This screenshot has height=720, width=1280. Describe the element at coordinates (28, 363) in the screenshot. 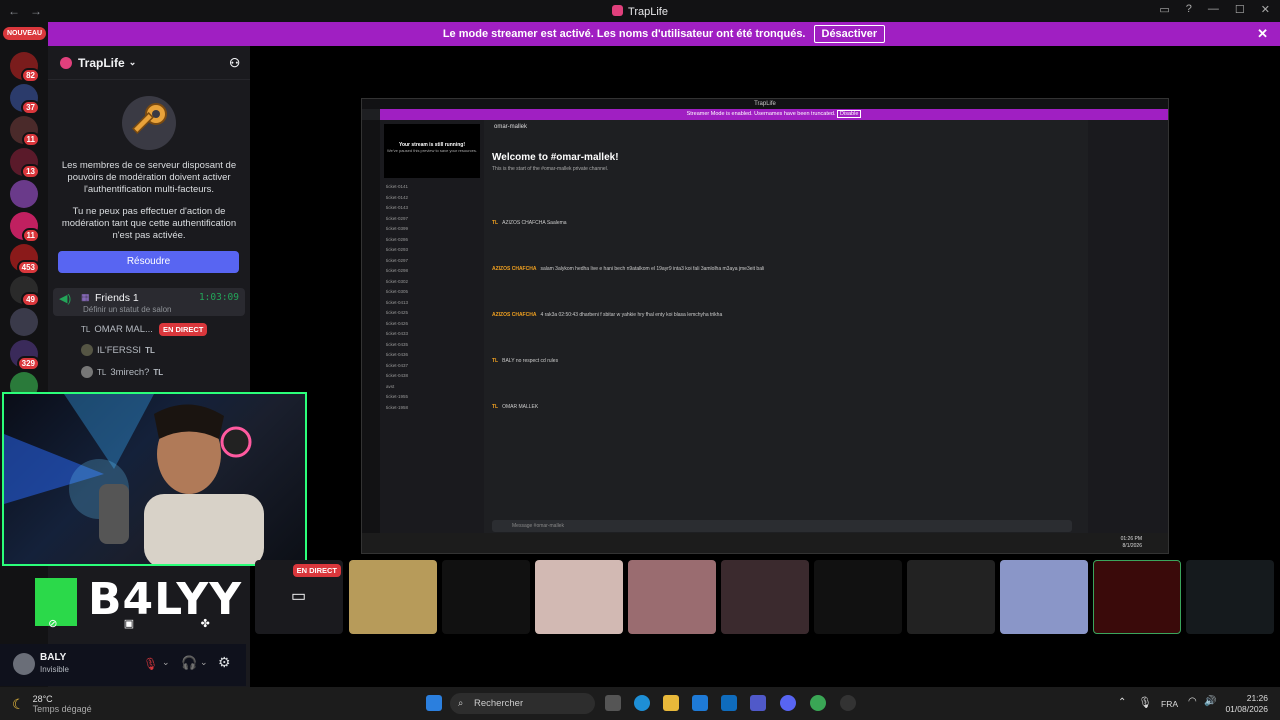

I see `unread-badge: 329` at that location.